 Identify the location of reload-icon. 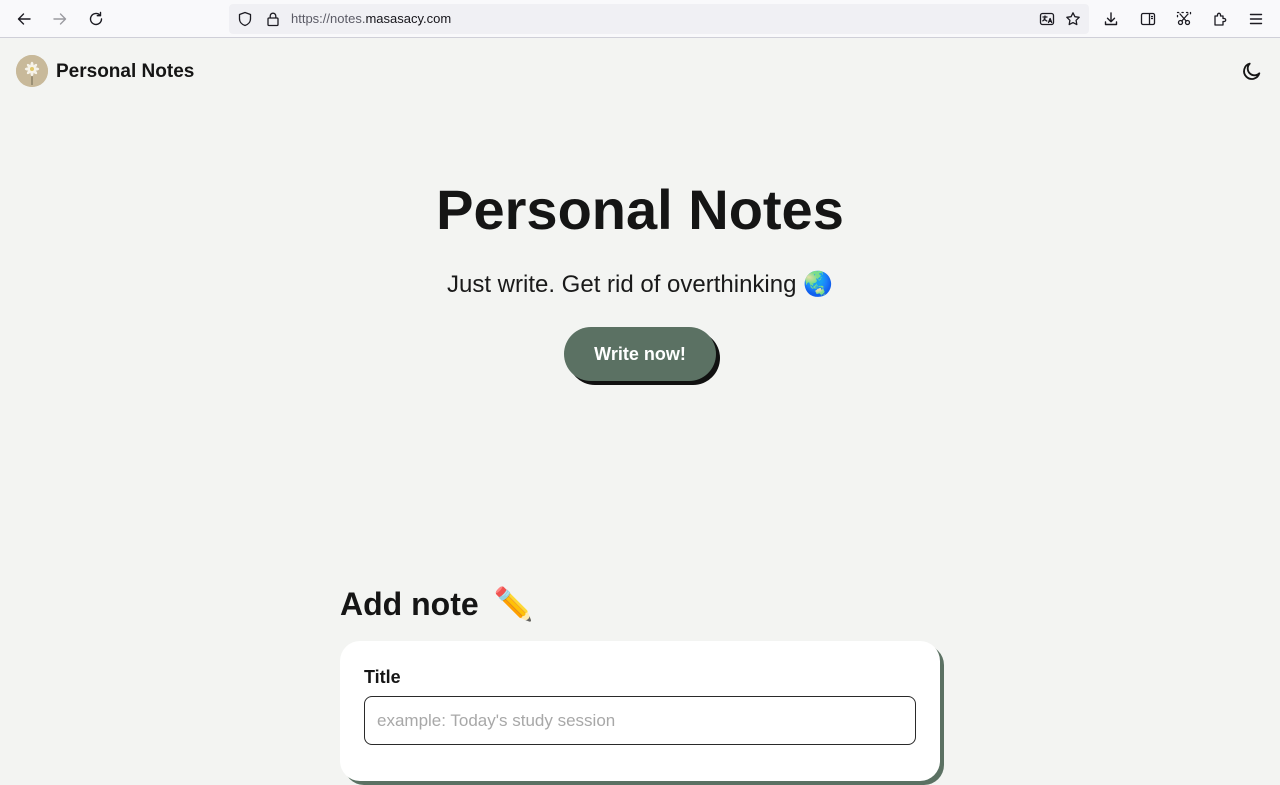
(96, 18).